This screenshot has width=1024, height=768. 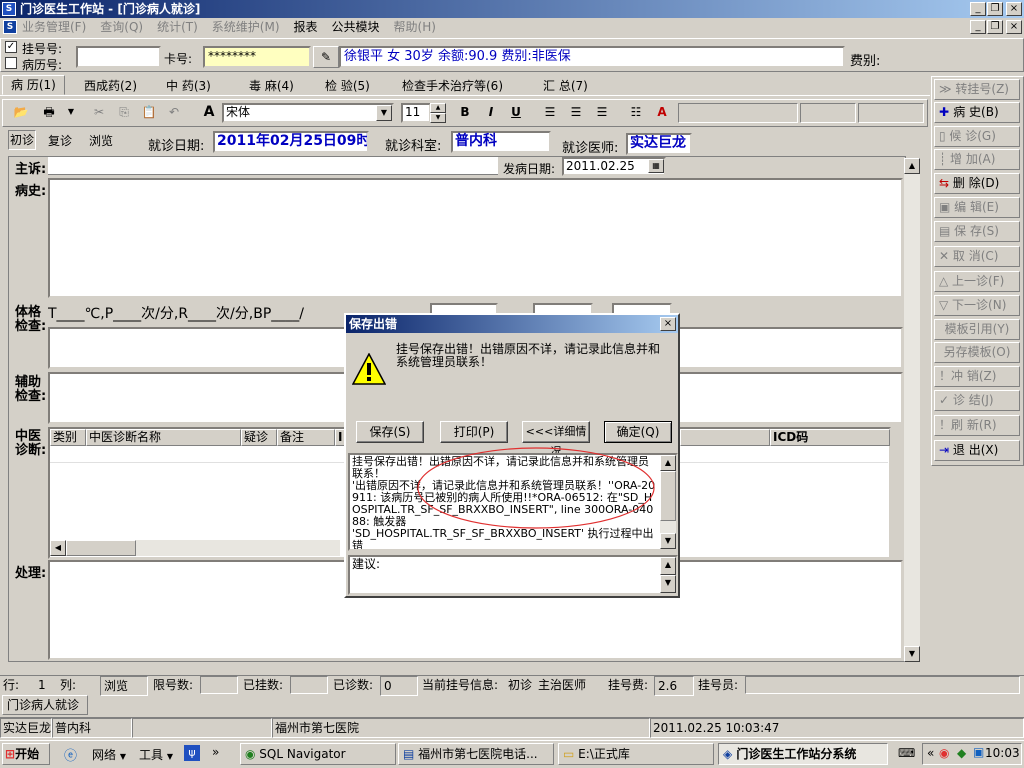 What do you see at coordinates (668, 324) in the screenshot?
I see `dialog-close-button: ×` at bounding box center [668, 324].